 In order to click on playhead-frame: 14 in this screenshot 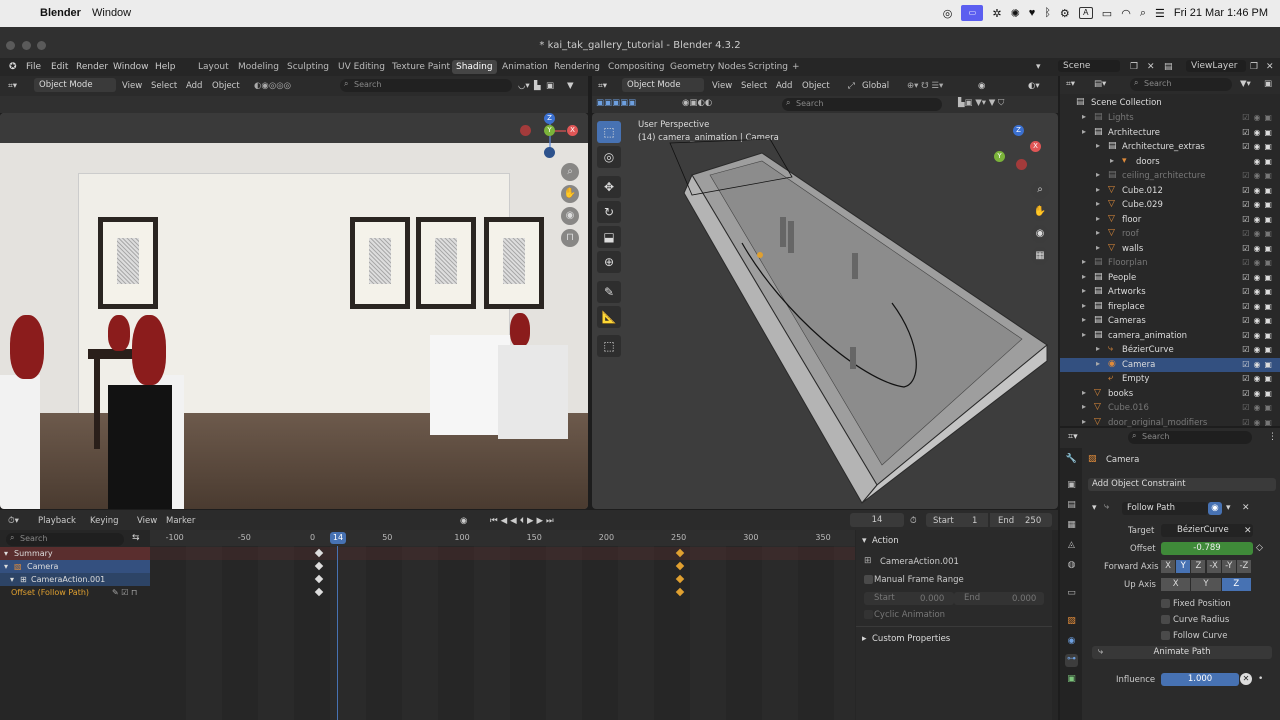, I will do `click(338, 538)`.